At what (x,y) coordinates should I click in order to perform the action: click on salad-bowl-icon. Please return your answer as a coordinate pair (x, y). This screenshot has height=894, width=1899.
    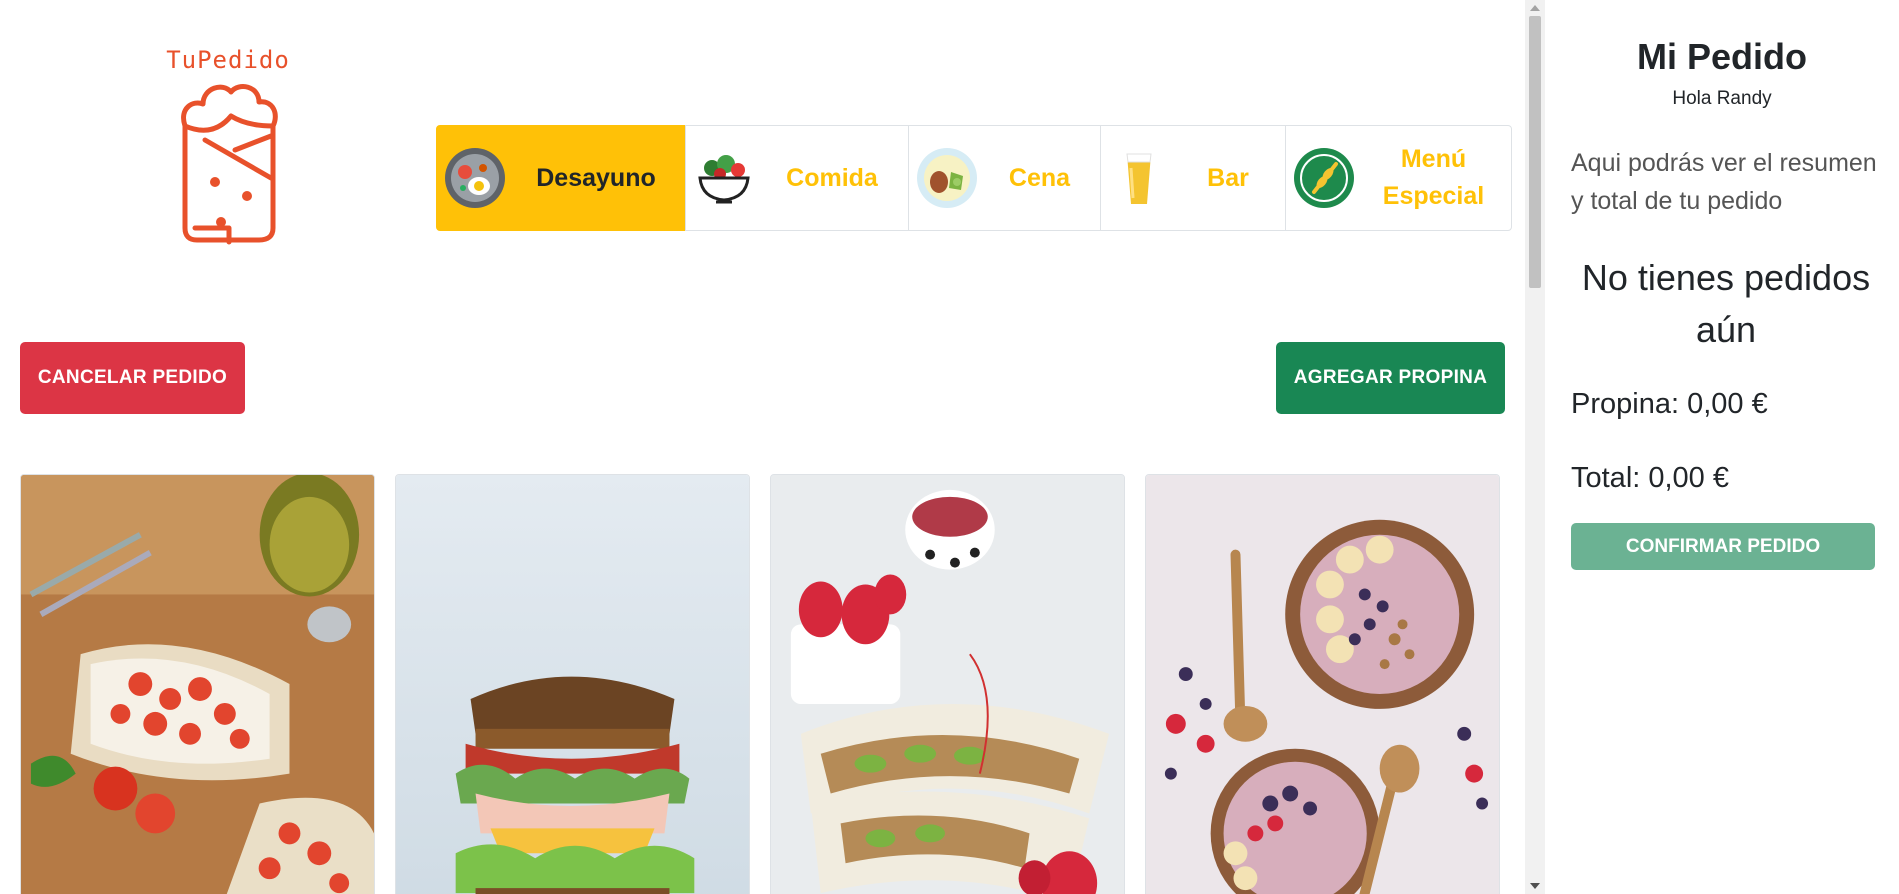
    Looking at the image, I should click on (724, 179).